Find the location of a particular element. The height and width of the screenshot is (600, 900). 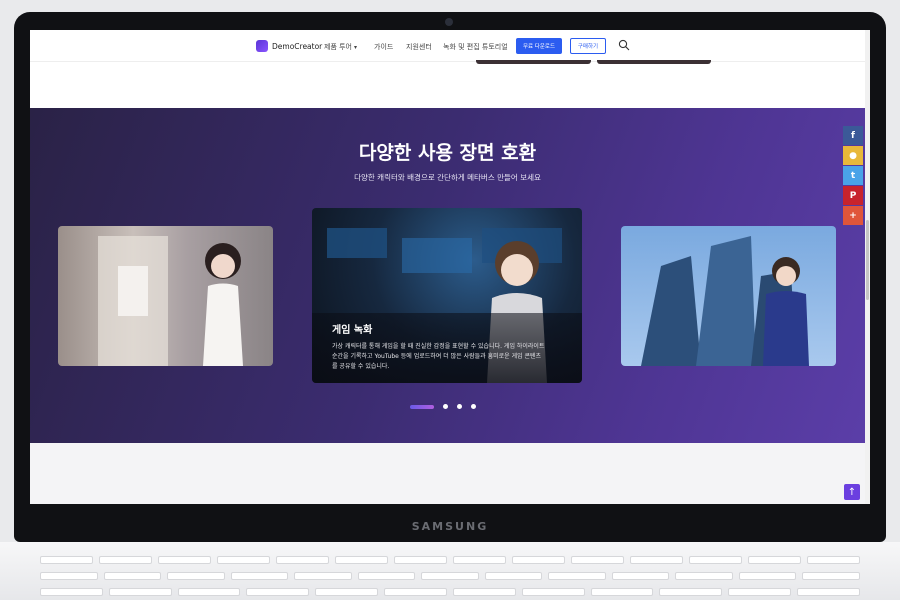

previous-section-edge is located at coordinates (593, 62).